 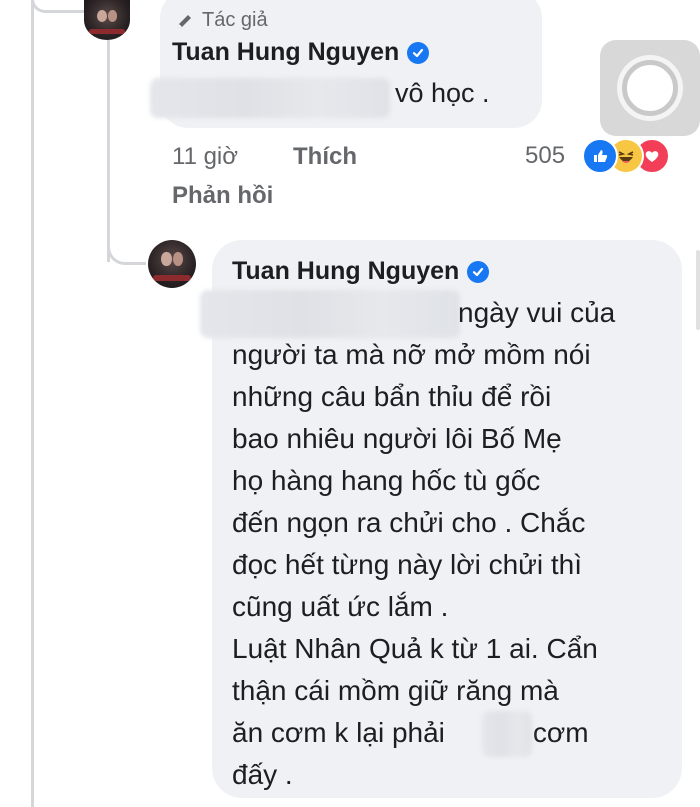 What do you see at coordinates (340, 606) in the screenshot?
I see `reply-line: cũng uất ức lắm .` at bounding box center [340, 606].